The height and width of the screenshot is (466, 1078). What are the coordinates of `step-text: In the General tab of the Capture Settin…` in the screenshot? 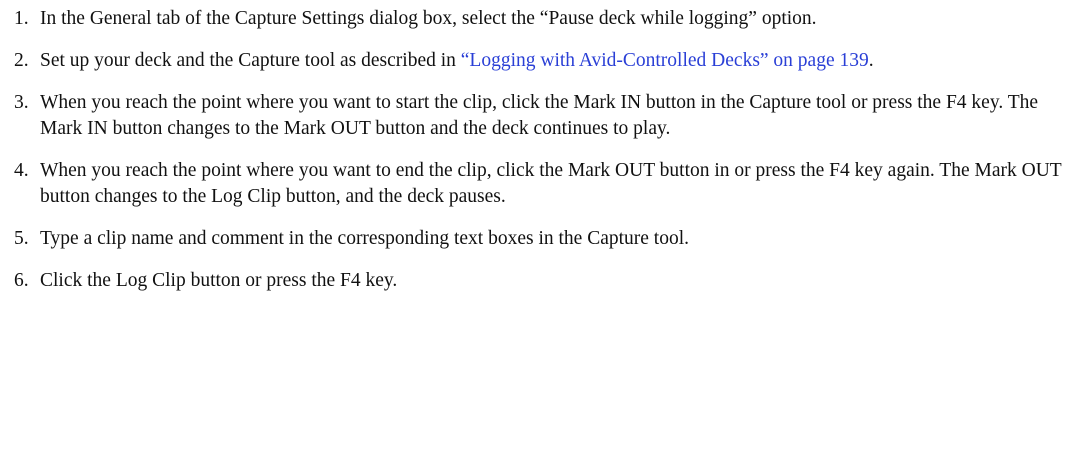 It's located at (428, 18).